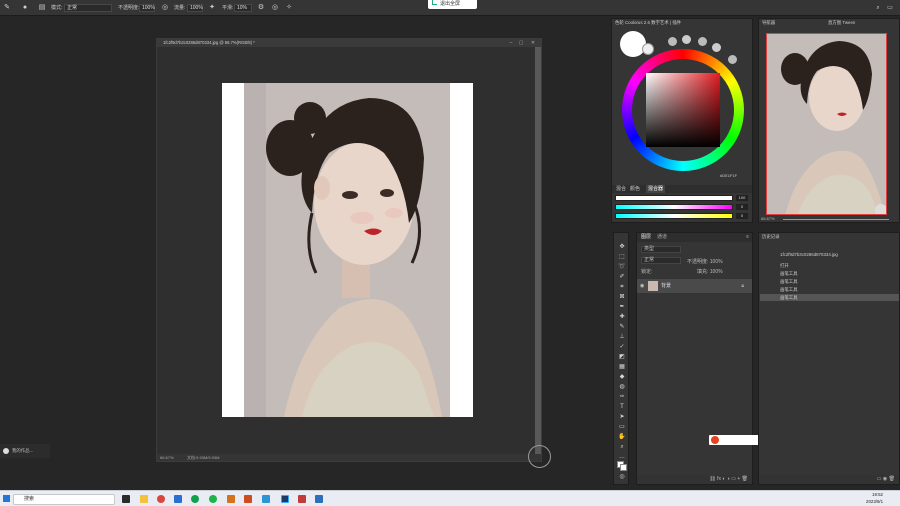  What do you see at coordinates (165, 8) in the screenshot?
I see `pressure-opacity-icon: ◎` at bounding box center [165, 8].